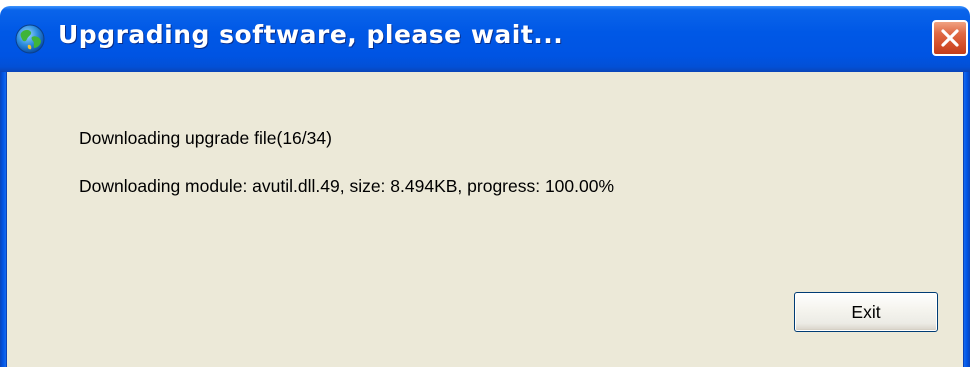 The image size is (970, 367). What do you see at coordinates (866, 312) in the screenshot?
I see `exit-button: Exit` at bounding box center [866, 312].